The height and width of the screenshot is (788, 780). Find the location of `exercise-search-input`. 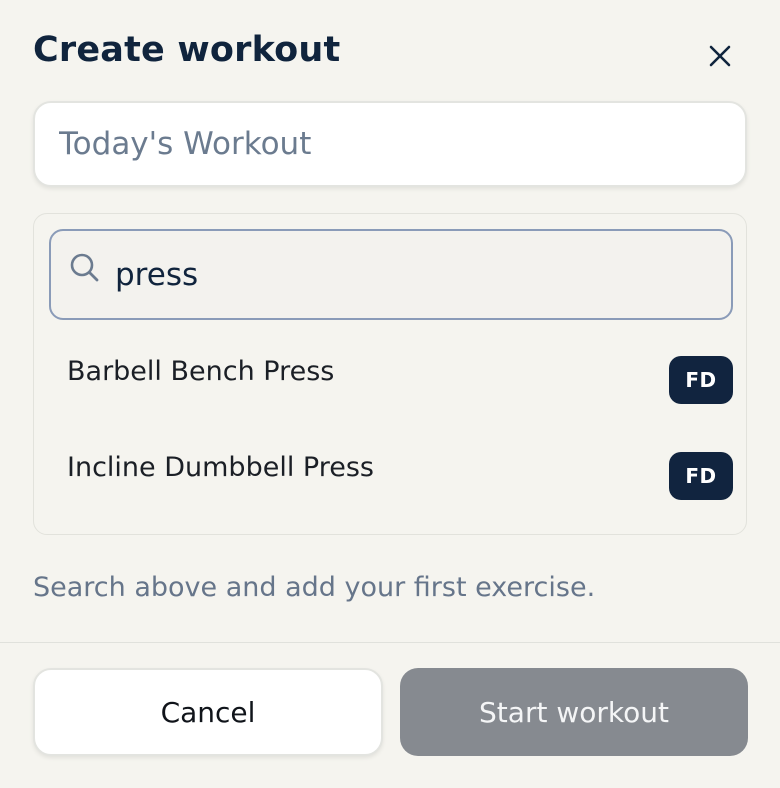

exercise-search-input is located at coordinates (415, 275).